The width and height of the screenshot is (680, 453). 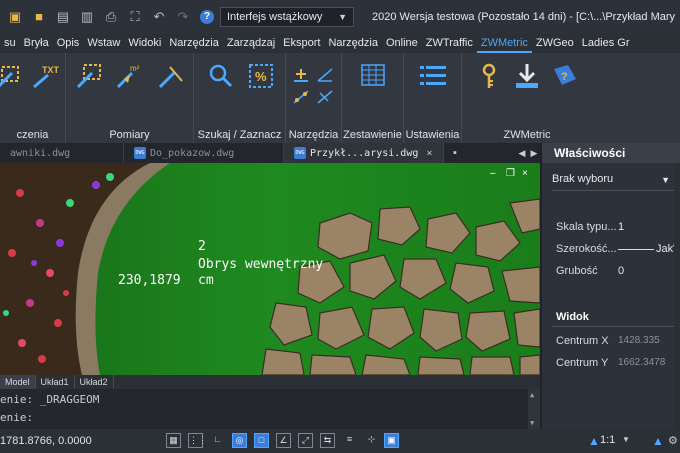 I want to click on help-book-icon: ?, so click(x=565, y=76).